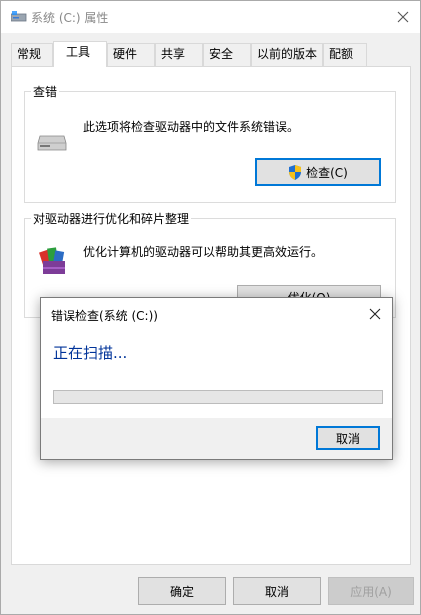 Image resolution: width=421 pixels, height=615 pixels. What do you see at coordinates (287, 54) in the screenshot?
I see `tab-previous-versions: 以前的版本` at bounding box center [287, 54].